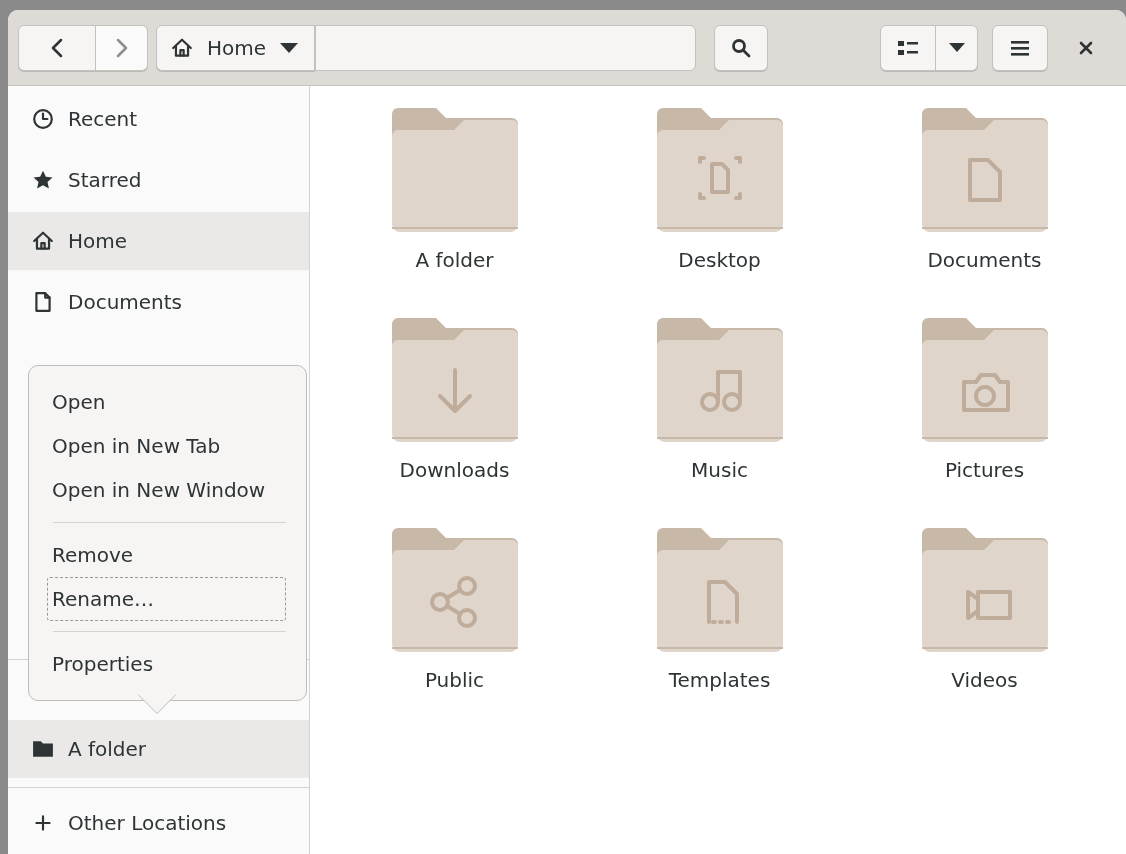 The width and height of the screenshot is (1126, 854). I want to click on folder-name: Public, so click(454, 680).